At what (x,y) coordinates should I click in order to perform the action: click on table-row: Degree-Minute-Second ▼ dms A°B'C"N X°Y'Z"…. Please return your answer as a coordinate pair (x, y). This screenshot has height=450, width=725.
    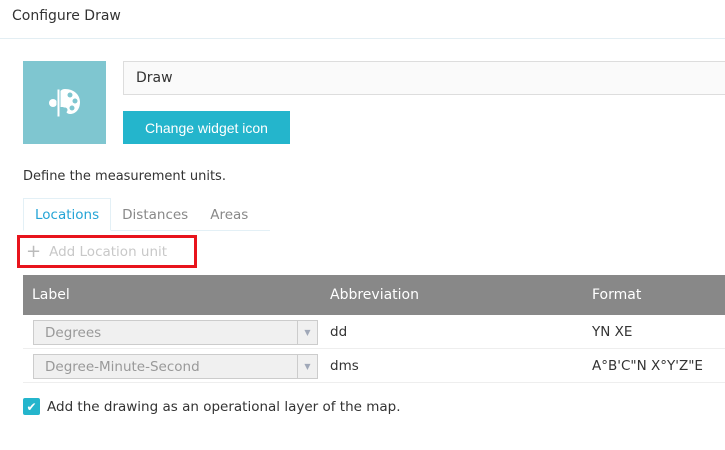
    Looking at the image, I should click on (374, 366).